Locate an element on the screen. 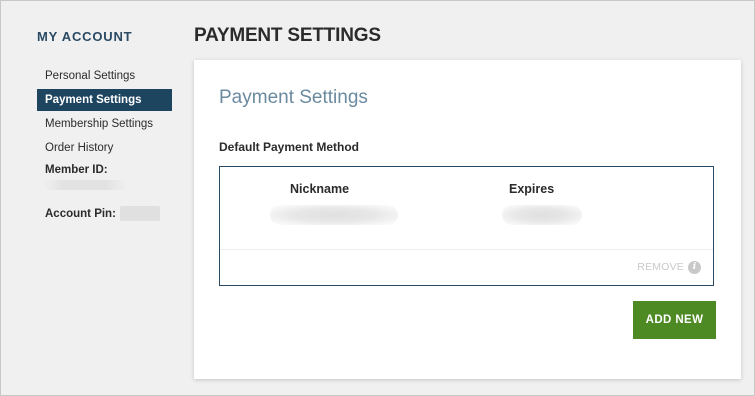 This screenshot has width=755, height=396. account-pin-label: Account Pin: is located at coordinates (80, 213).